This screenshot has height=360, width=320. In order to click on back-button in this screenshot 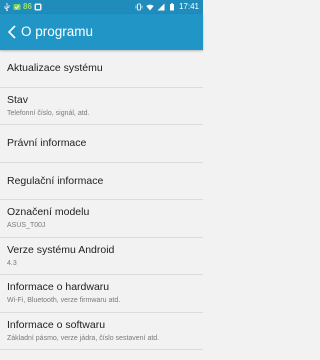, I will do `click(12, 32)`.